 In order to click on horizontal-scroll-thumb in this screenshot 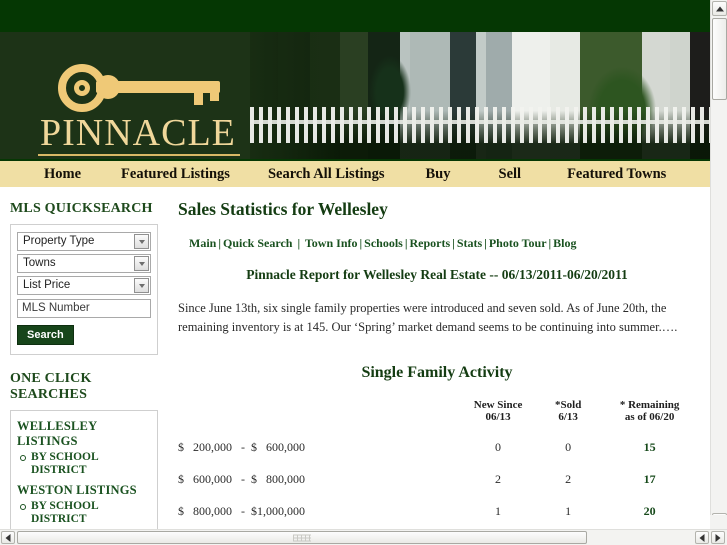, I will do `click(302, 537)`.